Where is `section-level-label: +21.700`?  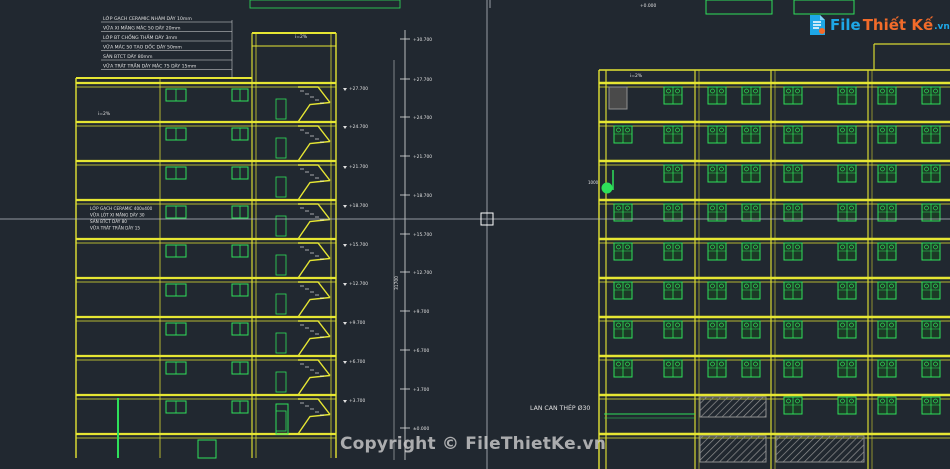
section-level-label: +21.700 is located at coordinates (358, 167).